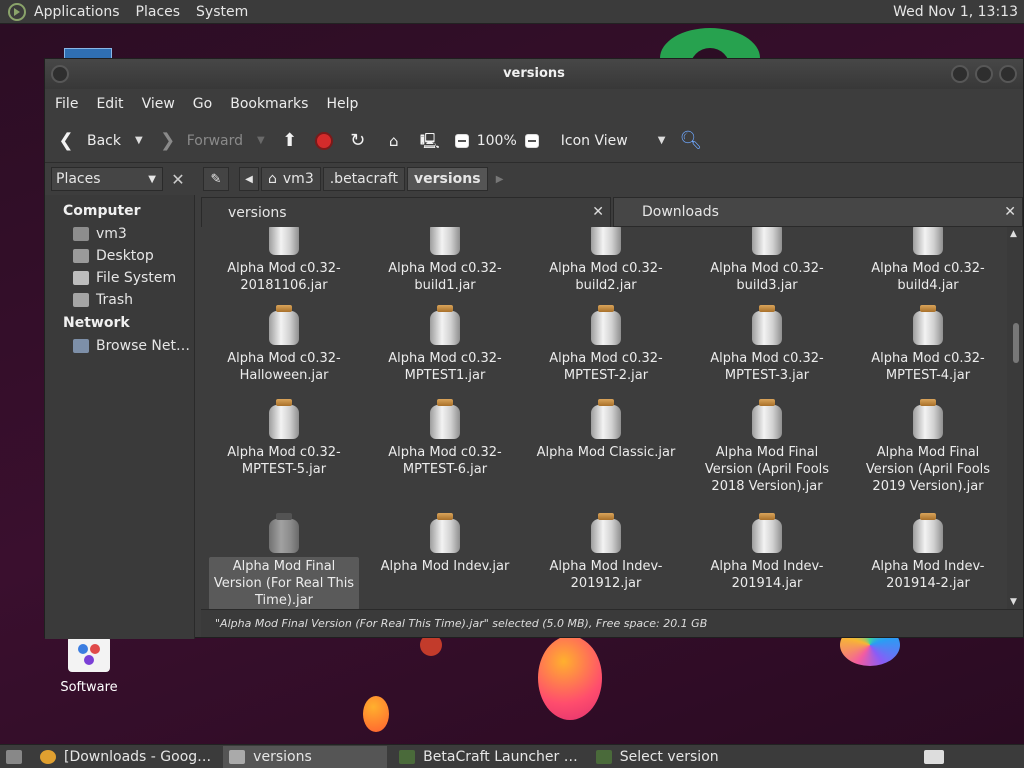 The image size is (1024, 768). What do you see at coordinates (500, 141) in the screenshot?
I see `zoom-control: 100%` at bounding box center [500, 141].